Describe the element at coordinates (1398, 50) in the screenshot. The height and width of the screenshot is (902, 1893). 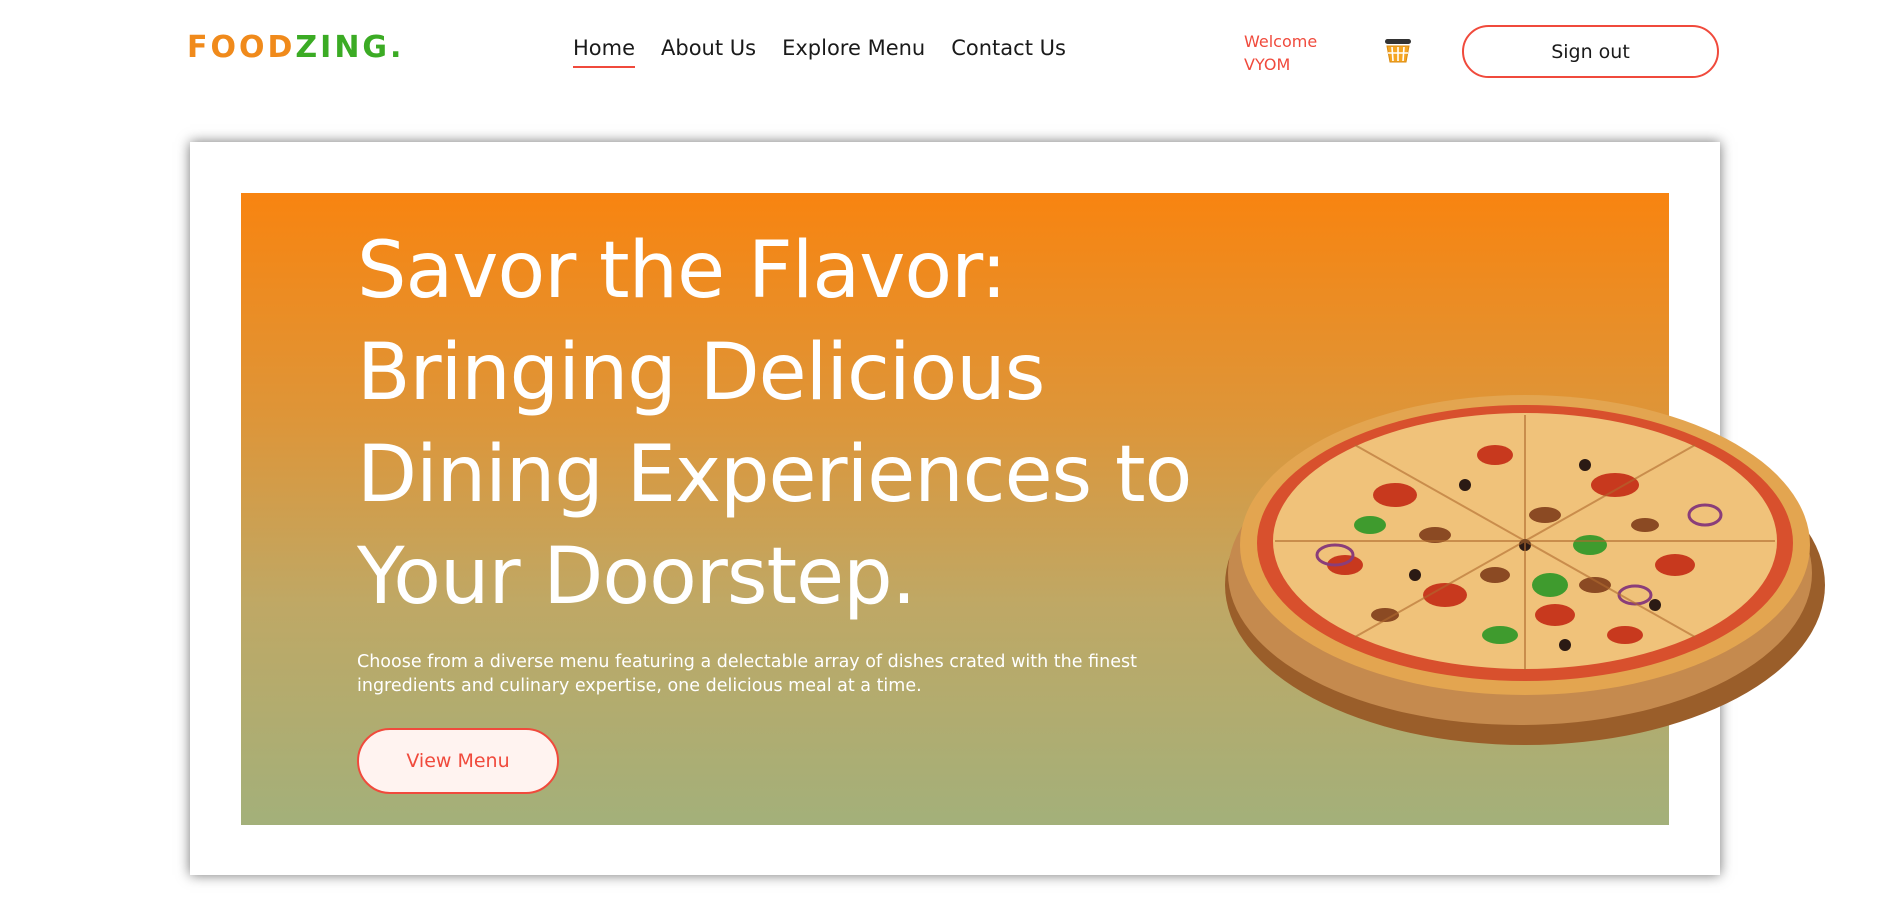
I see `basket-icon` at that location.